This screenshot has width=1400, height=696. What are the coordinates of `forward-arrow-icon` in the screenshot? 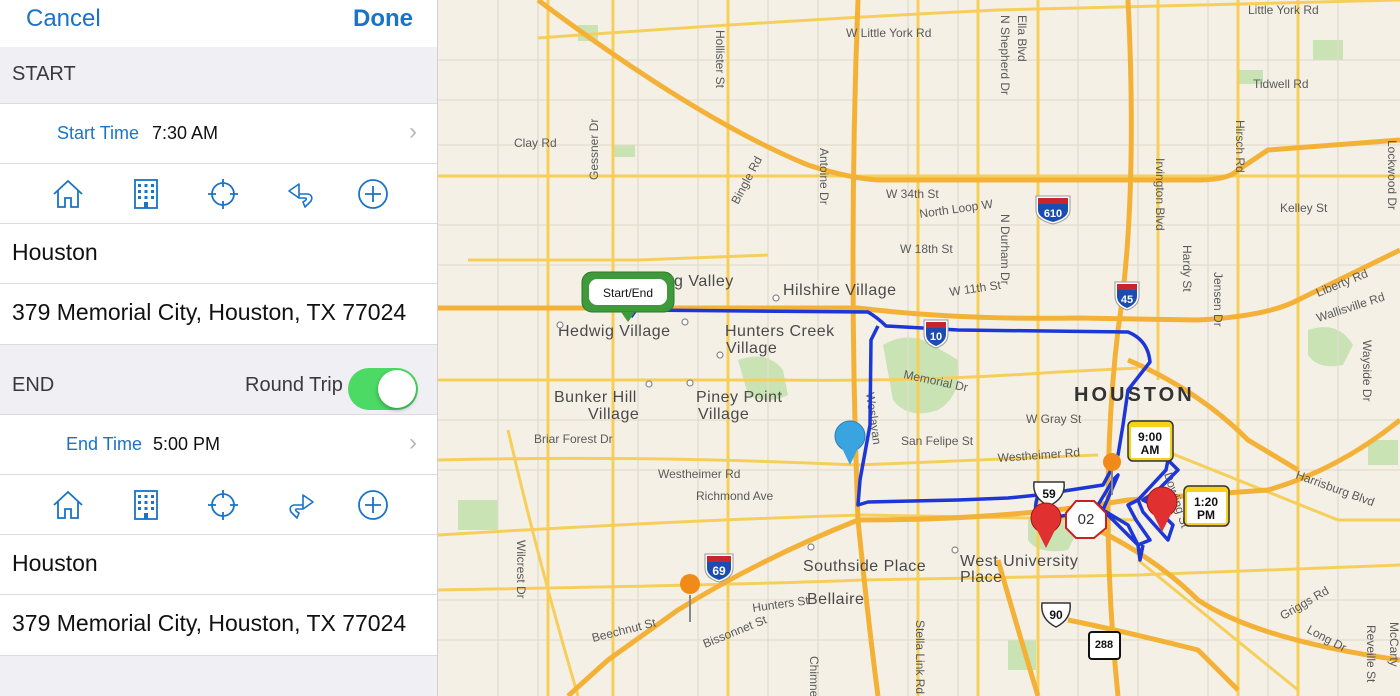 It's located at (301, 505).